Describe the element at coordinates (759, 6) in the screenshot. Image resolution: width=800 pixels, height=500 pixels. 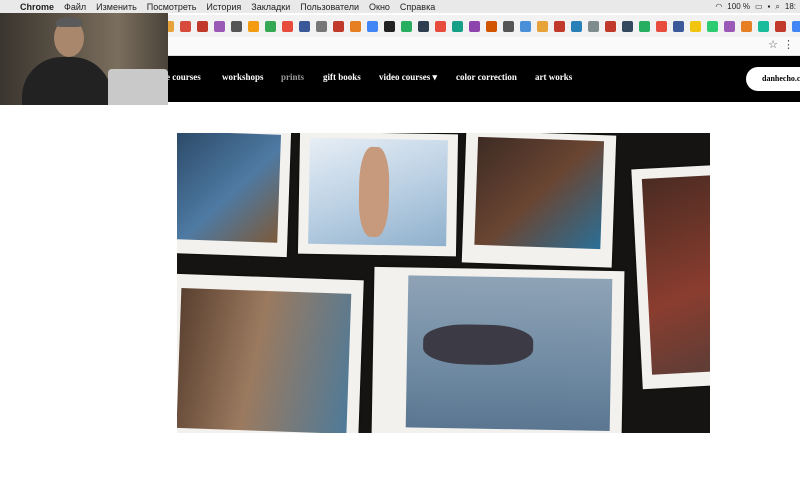
I see `battery-icon: ▭` at that location.